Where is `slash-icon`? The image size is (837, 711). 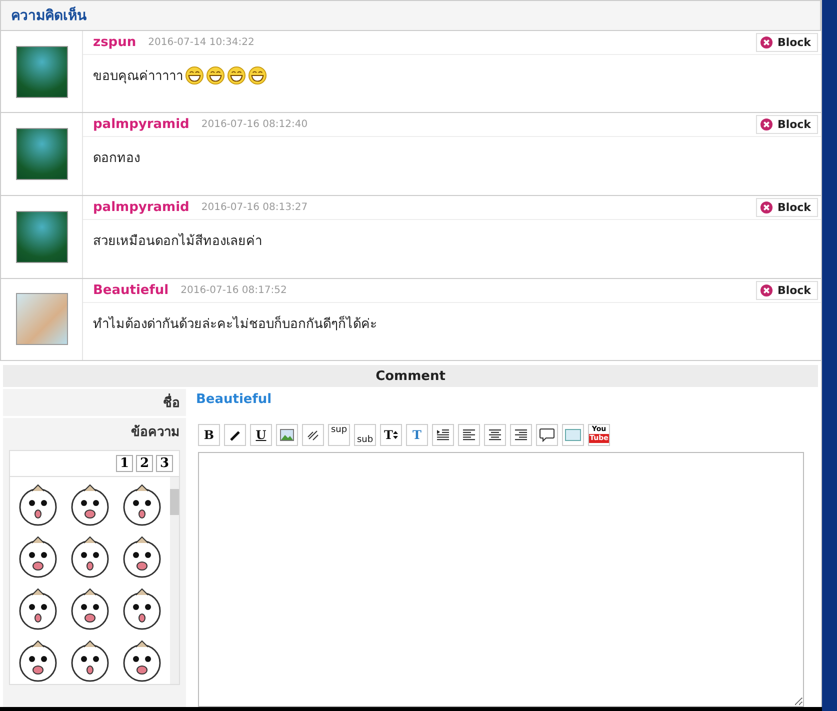 slash-icon is located at coordinates (235, 434).